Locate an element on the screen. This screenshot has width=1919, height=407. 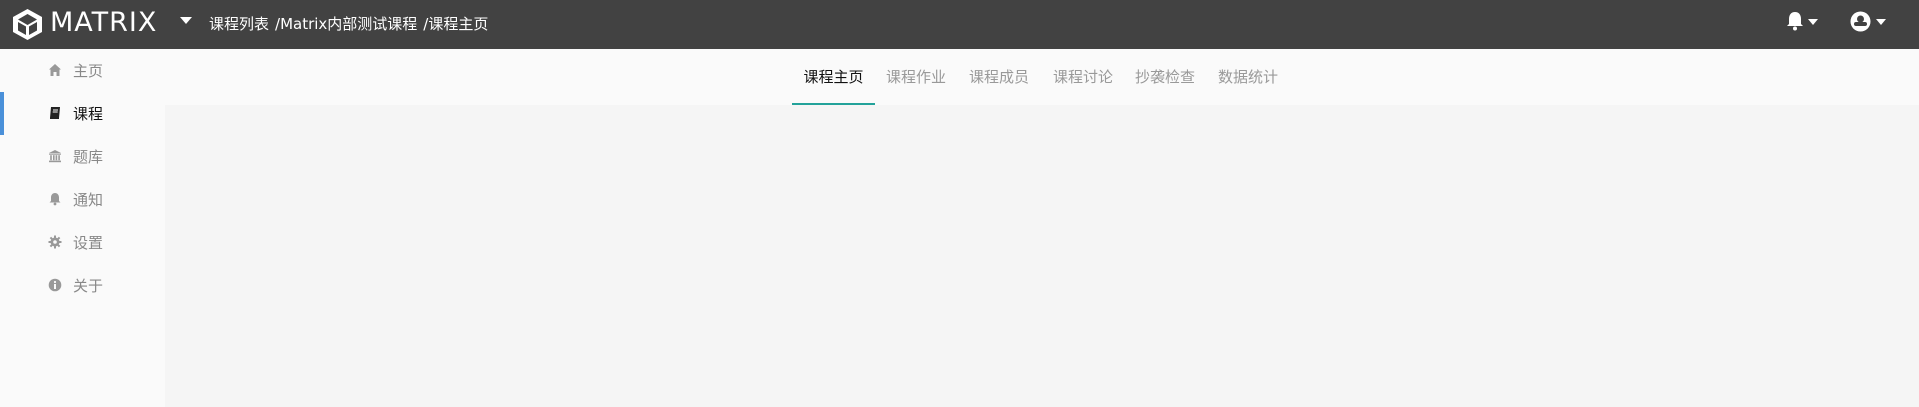
breadcrumb: 课程列表 /Matrix内部测试课程 /课程主页 is located at coordinates (348, 23).